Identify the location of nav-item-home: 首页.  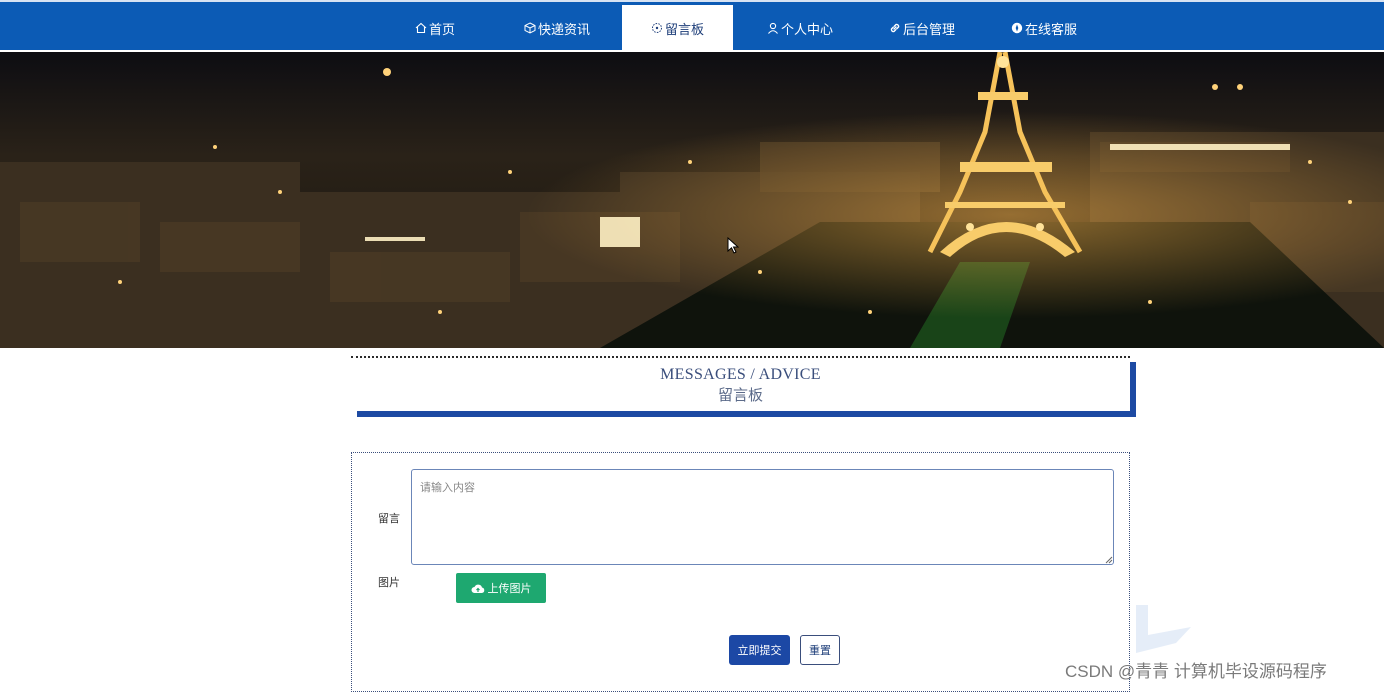
(435, 28).